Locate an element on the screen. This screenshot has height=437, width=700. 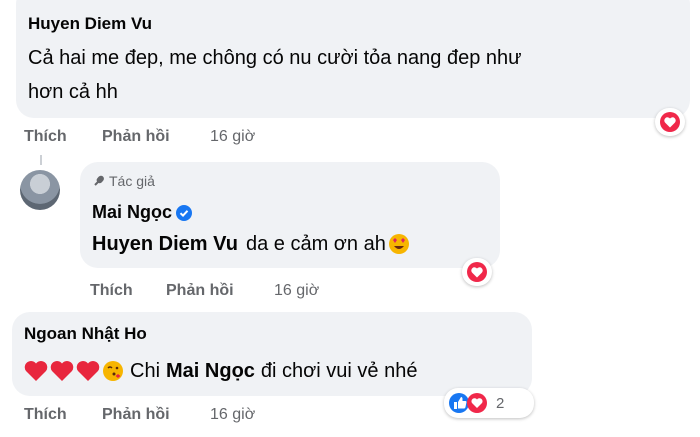
mention-mai-ngoc: Mai Ngọc is located at coordinates (210, 371).